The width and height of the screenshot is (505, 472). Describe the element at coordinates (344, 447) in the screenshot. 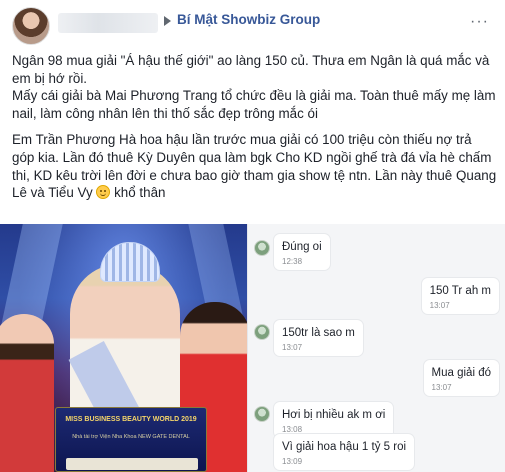

I see `chat-message-text: Vì giải hoa hậu 1 tỷ 5 roi` at that location.